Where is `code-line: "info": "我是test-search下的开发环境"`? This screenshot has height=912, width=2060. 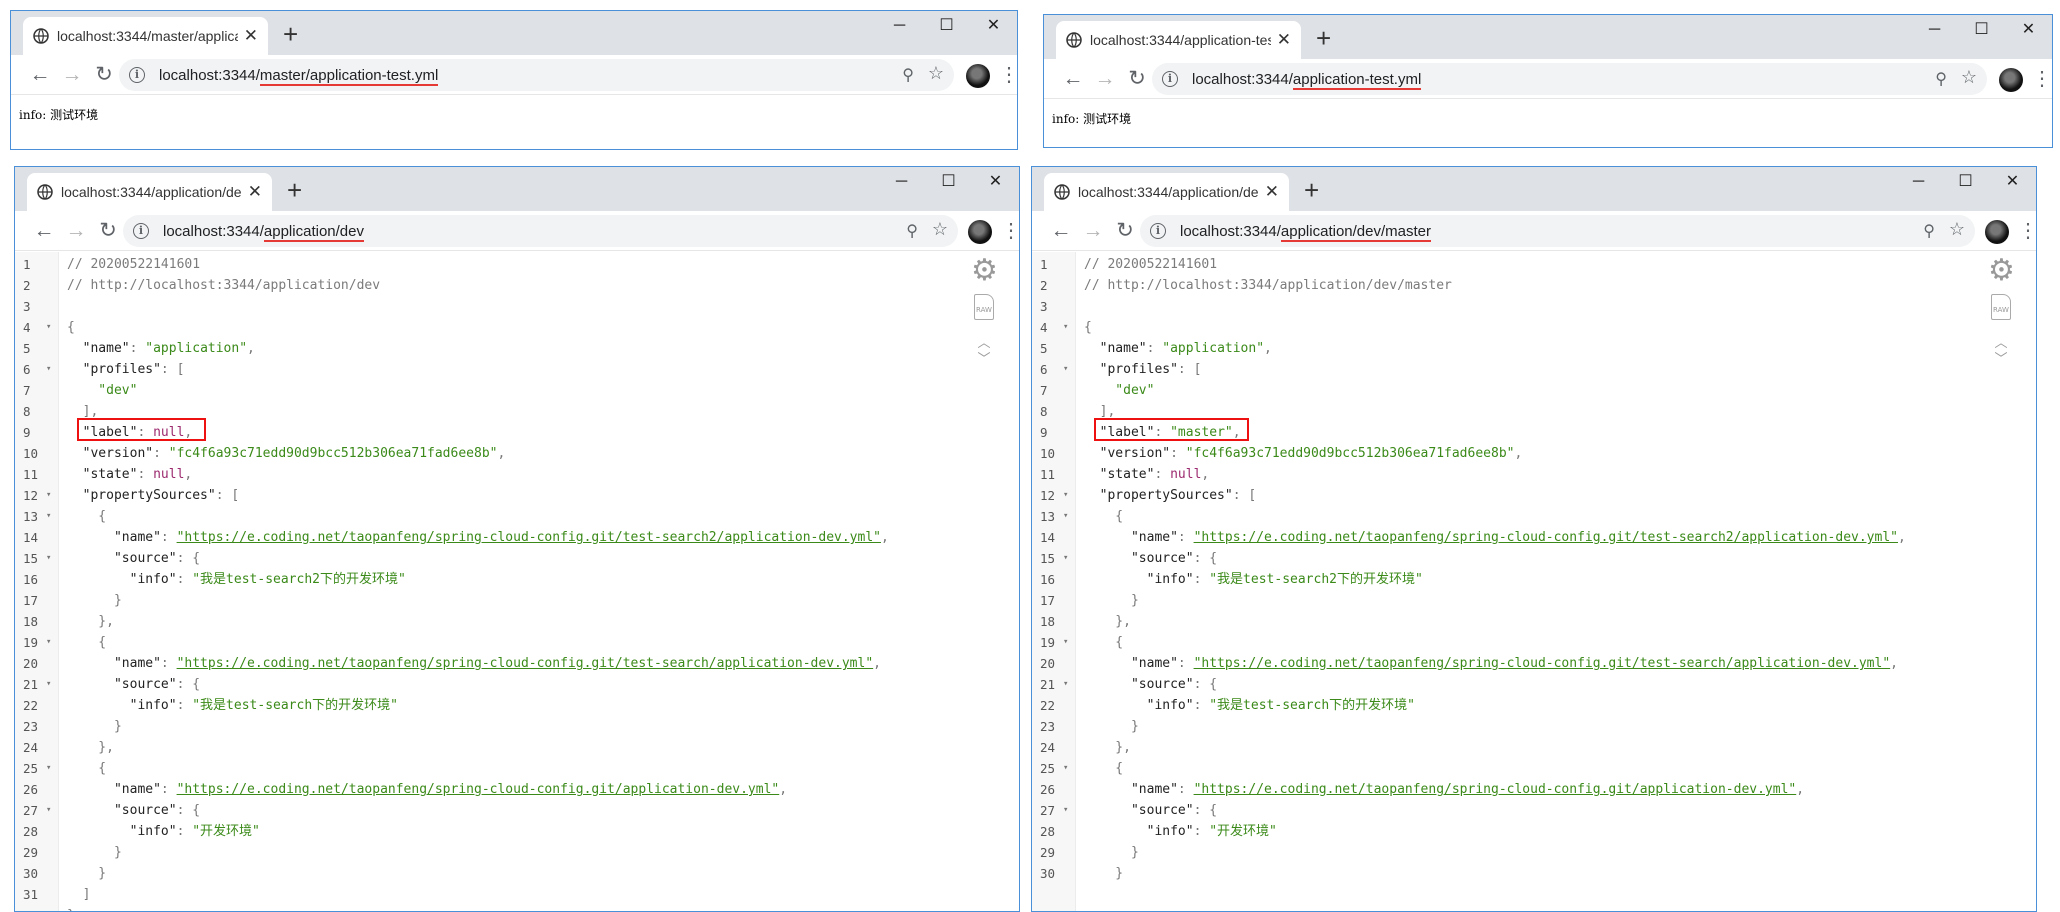
code-line: "info": "我是test-search下的开发环境" is located at coordinates (232, 705).